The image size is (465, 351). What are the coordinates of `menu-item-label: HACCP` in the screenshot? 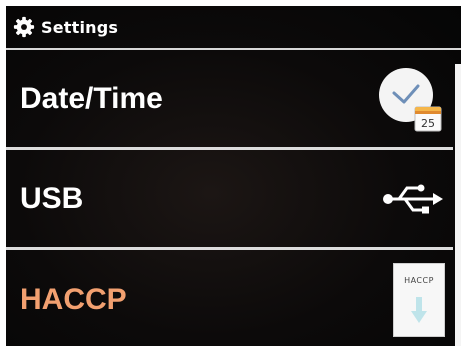 It's located at (73, 299).